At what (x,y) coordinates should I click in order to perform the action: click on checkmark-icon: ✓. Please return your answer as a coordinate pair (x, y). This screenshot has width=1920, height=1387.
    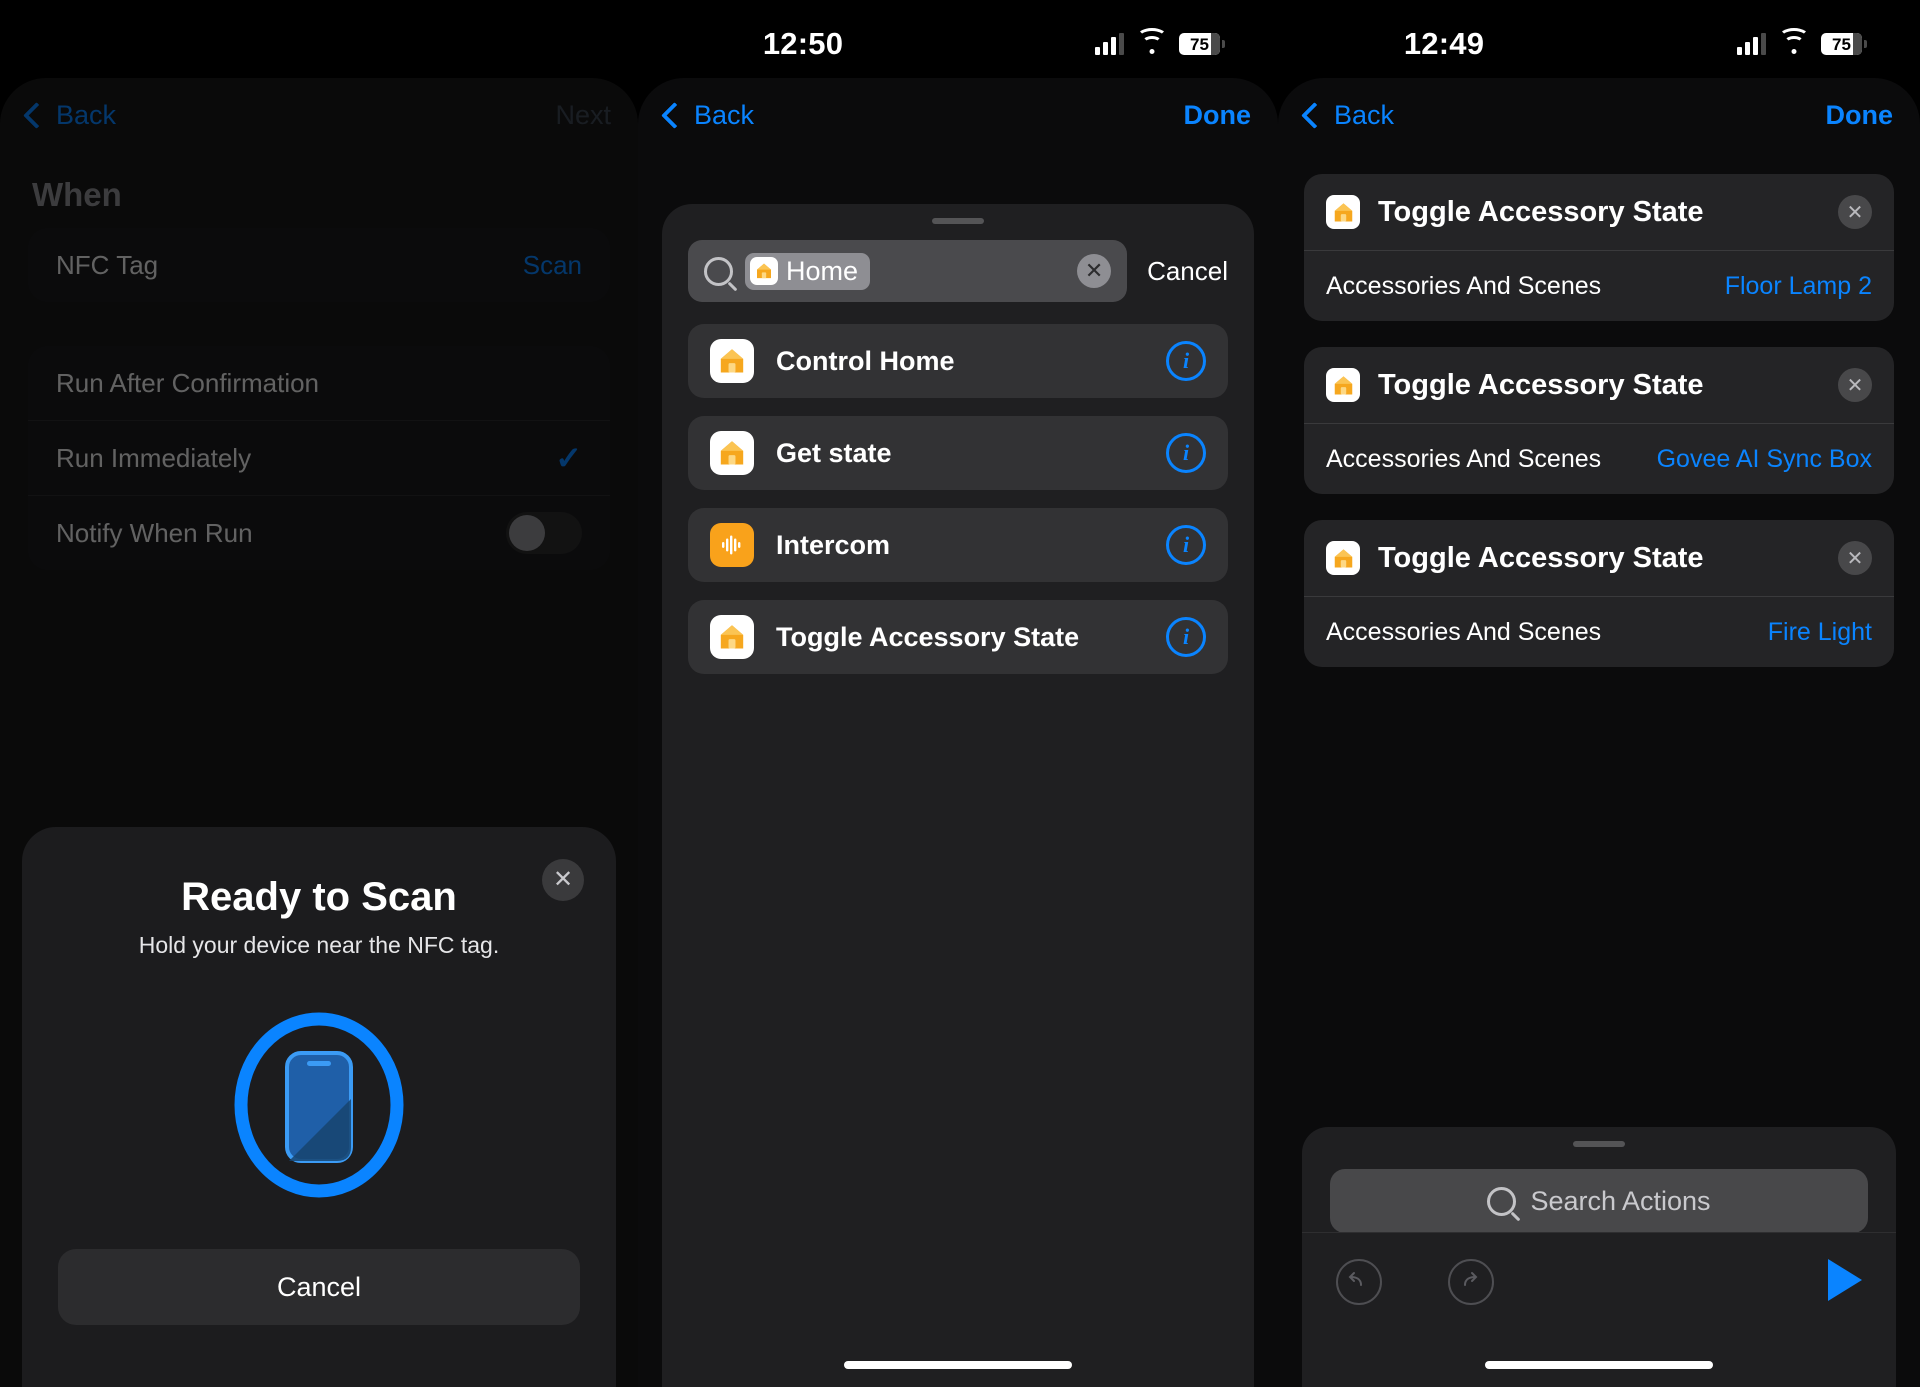
    Looking at the image, I should click on (568, 458).